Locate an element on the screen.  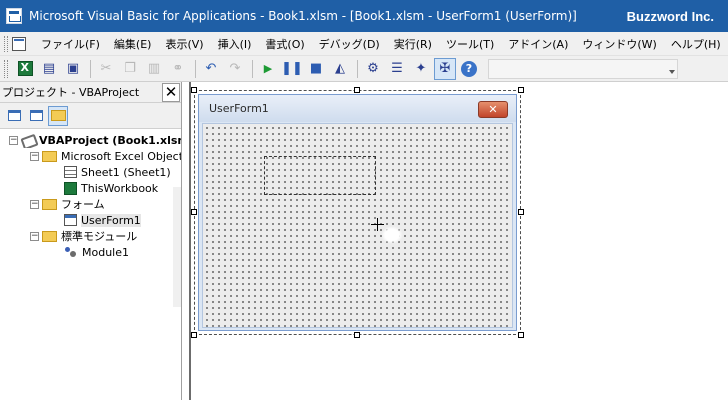
tree-item-project: − VBAProject (Book1.xlsm) is located at coordinates (90, 140).